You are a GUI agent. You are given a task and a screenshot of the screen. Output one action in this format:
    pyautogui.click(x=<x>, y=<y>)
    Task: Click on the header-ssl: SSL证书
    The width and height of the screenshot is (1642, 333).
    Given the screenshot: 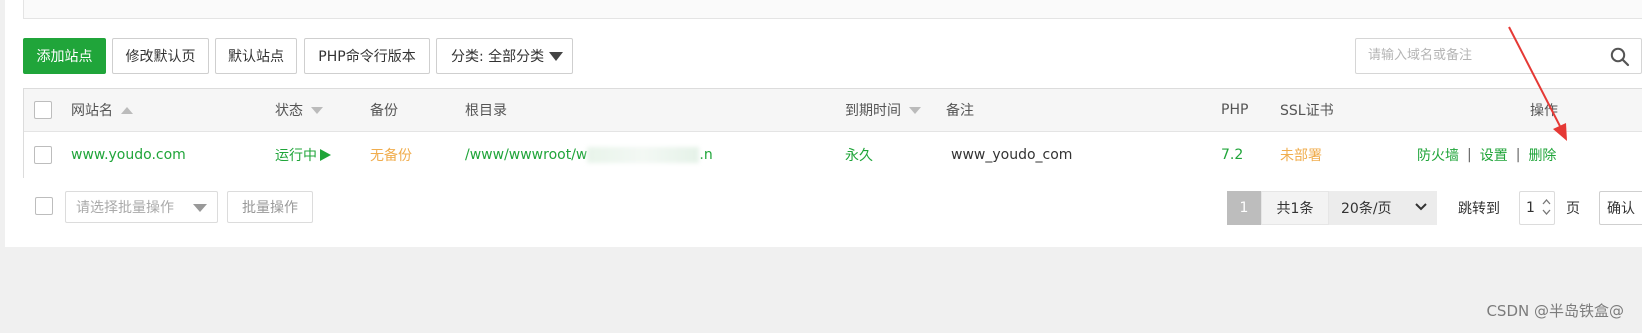 What is the action you would take?
    pyautogui.click(x=1307, y=111)
    